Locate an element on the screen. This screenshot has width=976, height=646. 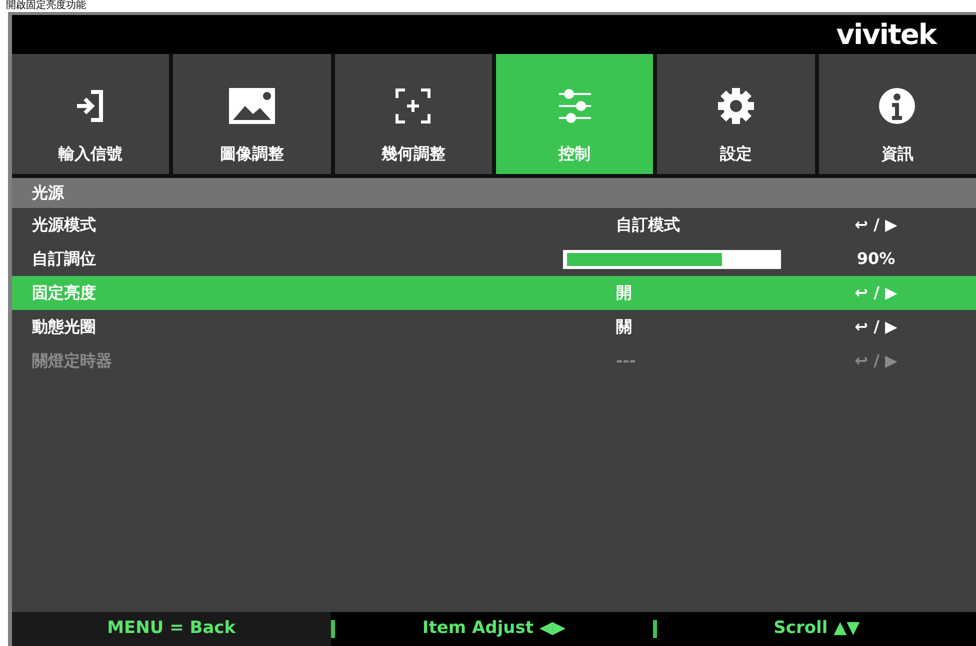
menu-row: 自訂調位 90% is located at coordinates (494, 259).